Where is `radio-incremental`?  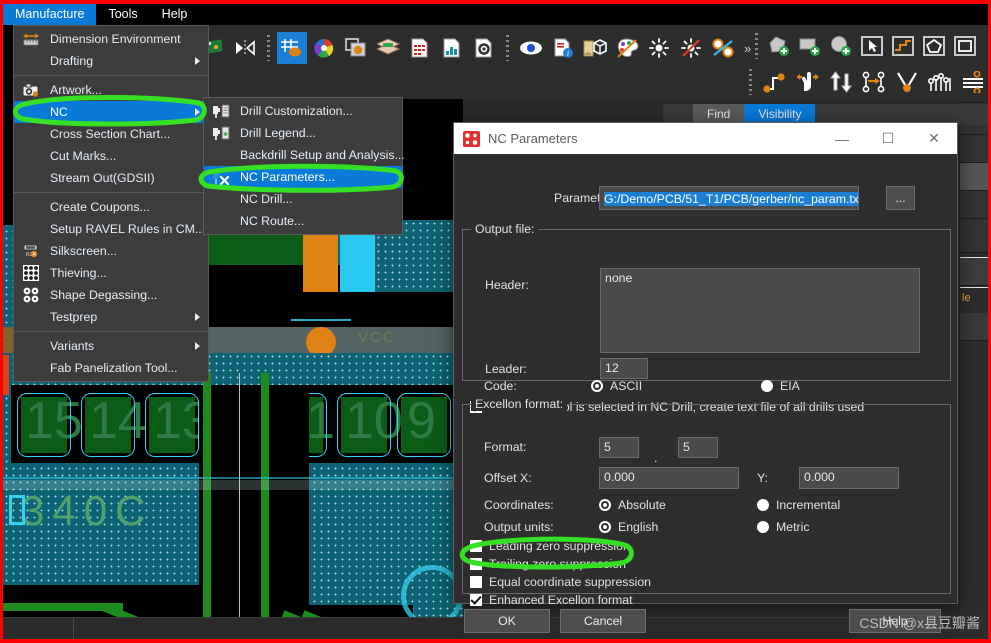 radio-incremental is located at coordinates (763, 505).